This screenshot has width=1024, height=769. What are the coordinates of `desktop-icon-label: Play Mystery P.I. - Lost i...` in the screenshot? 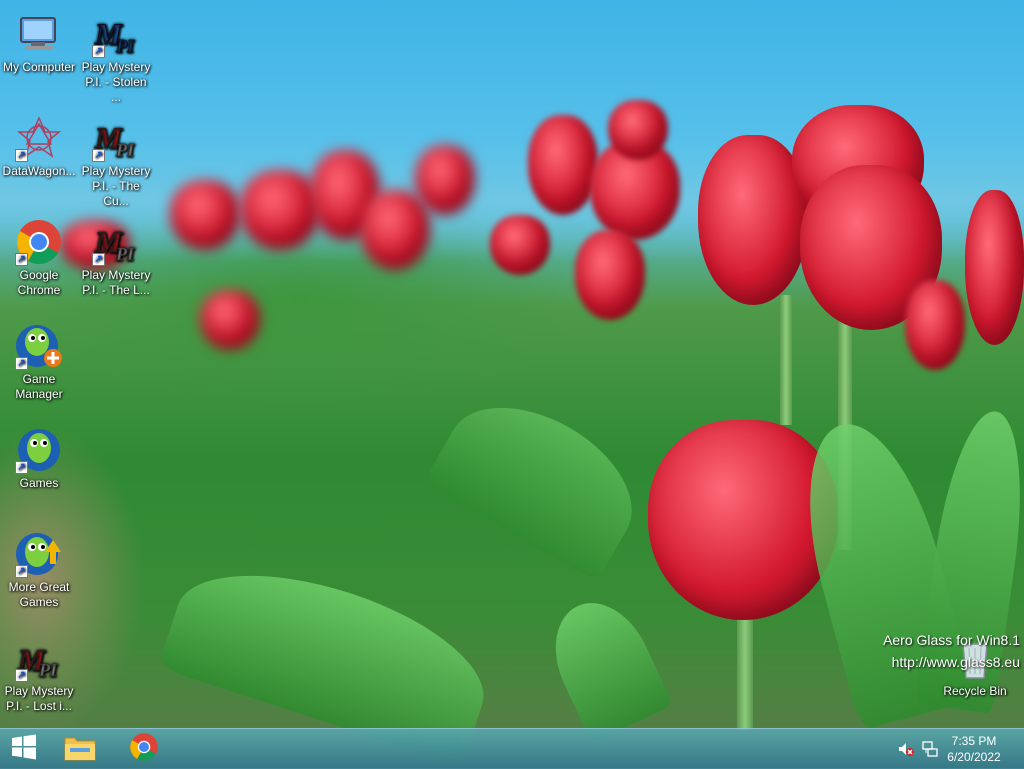 It's located at (39, 698).